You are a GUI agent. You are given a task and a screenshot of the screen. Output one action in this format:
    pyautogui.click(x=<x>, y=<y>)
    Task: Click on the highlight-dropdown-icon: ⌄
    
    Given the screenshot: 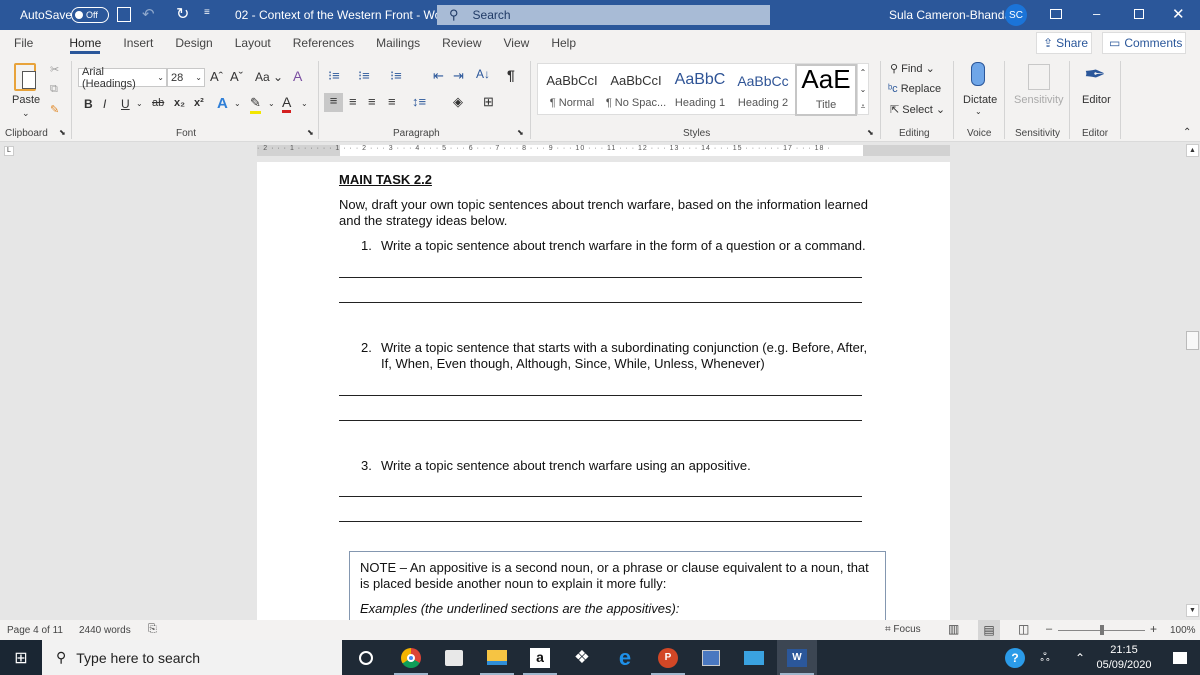 What is the action you would take?
    pyautogui.click(x=271, y=103)
    